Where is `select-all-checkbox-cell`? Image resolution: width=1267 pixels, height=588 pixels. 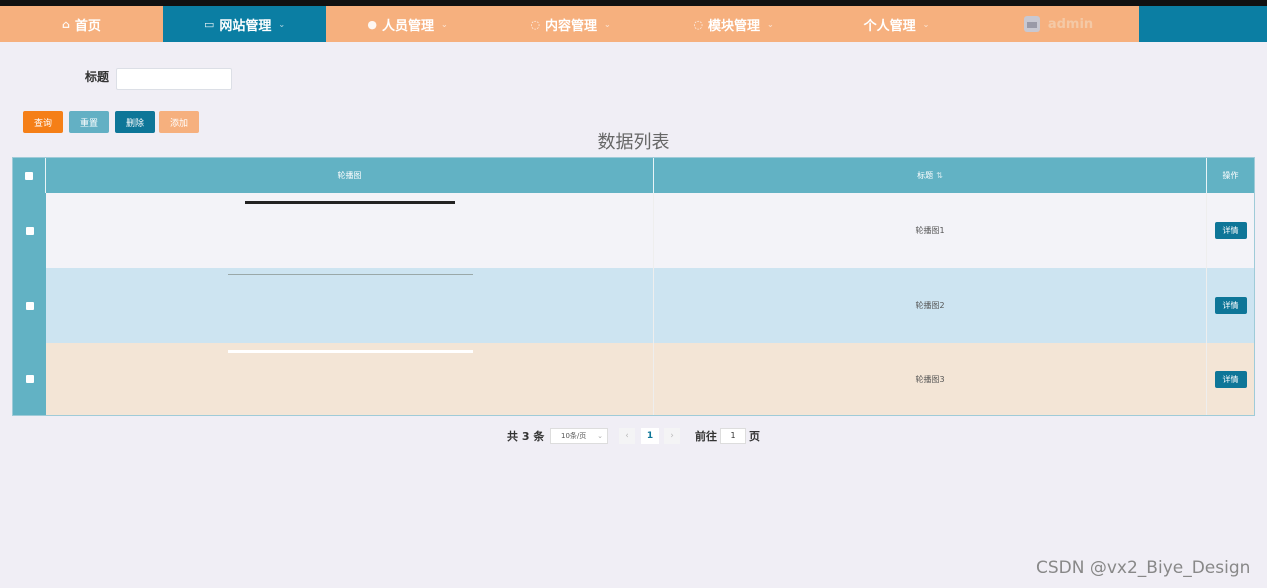
select-all-checkbox-cell is located at coordinates (29, 175).